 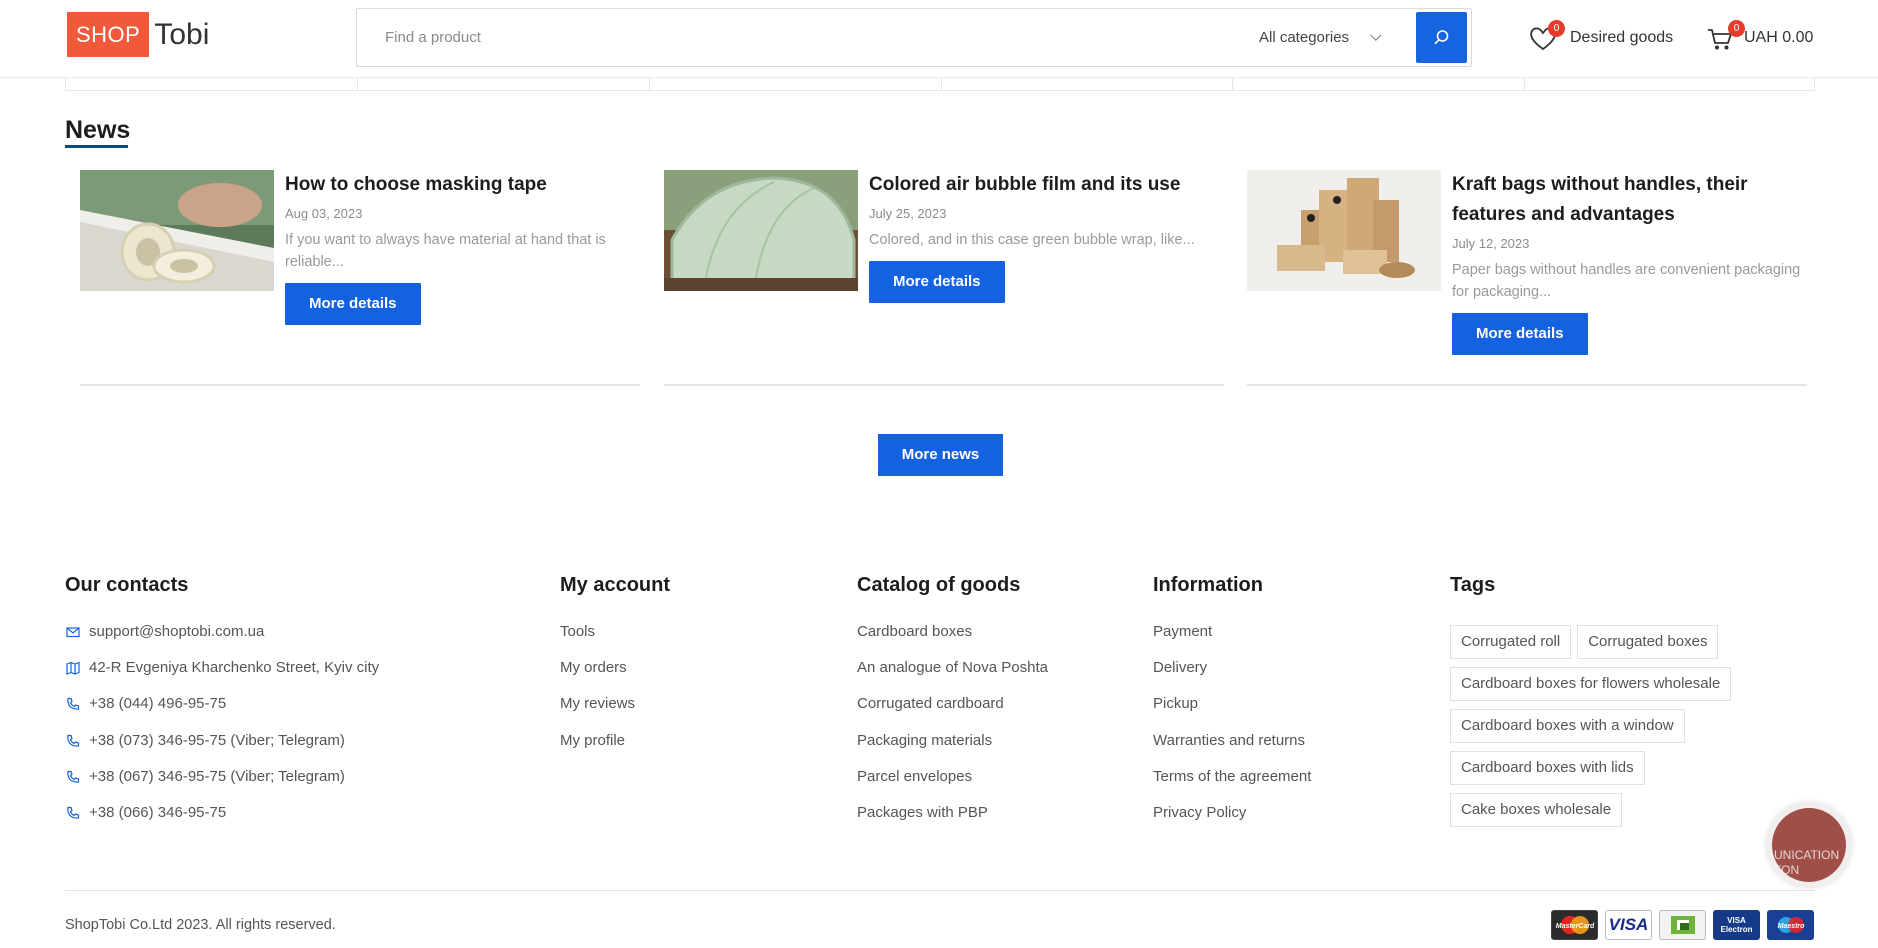 I want to click on tag-item: Corrugated boxes, so click(x=1648, y=642).